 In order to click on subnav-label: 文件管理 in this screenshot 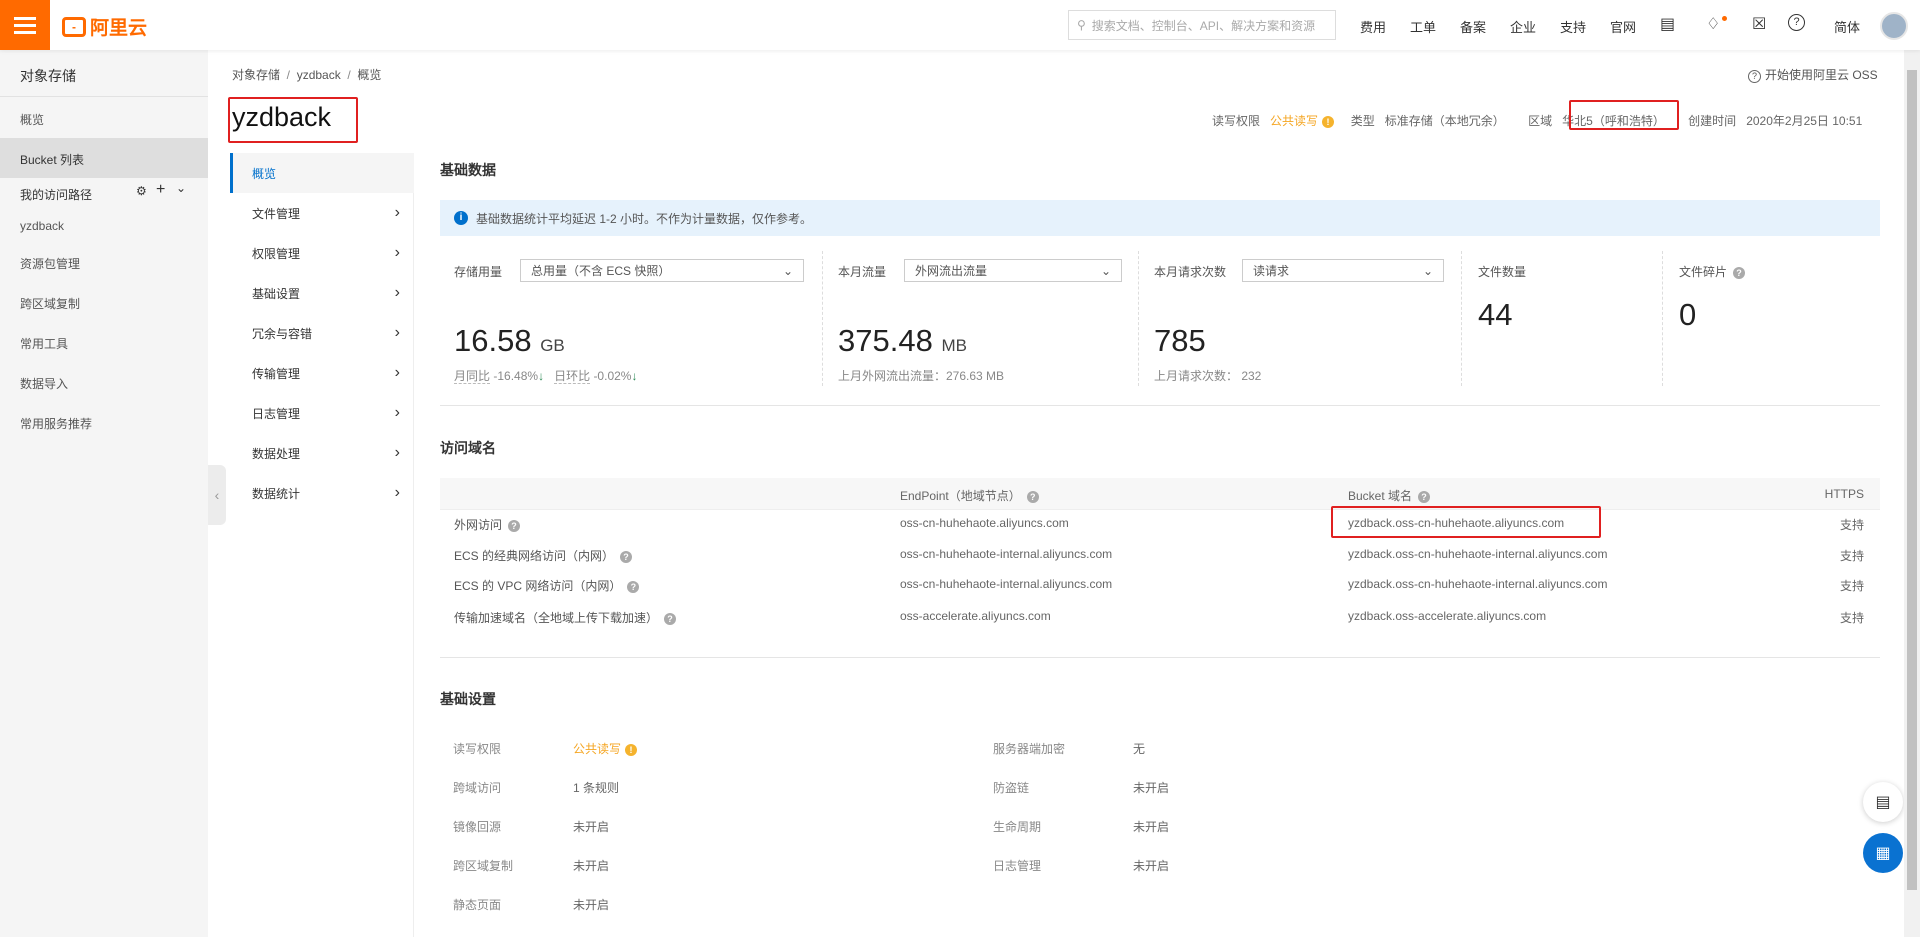, I will do `click(276, 213)`.